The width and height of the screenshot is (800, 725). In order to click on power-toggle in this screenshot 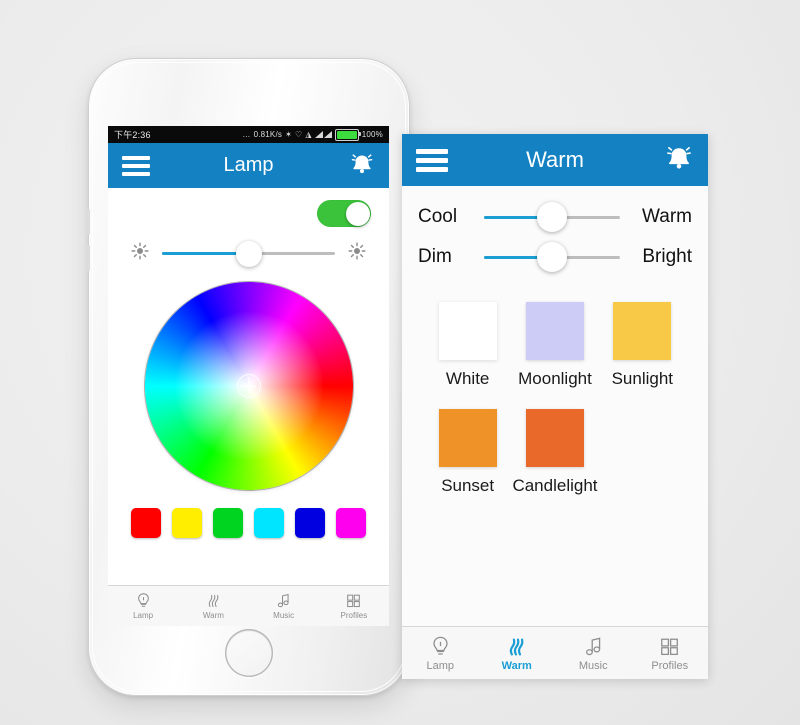, I will do `click(344, 213)`.